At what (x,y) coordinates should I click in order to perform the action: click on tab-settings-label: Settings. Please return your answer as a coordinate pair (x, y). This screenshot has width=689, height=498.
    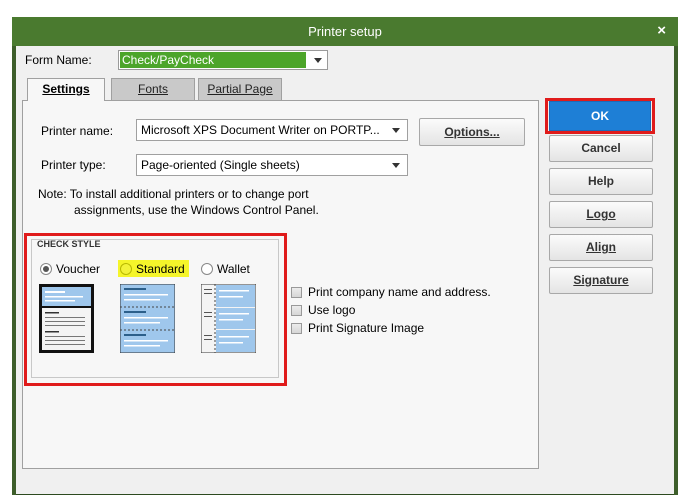
    Looking at the image, I should click on (66, 89).